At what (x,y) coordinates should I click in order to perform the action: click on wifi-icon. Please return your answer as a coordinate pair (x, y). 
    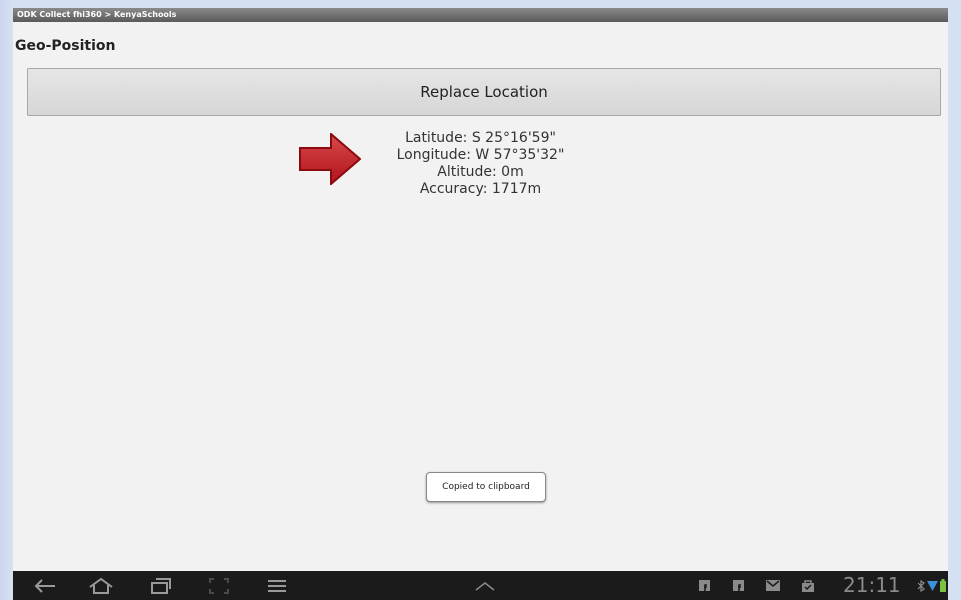
    Looking at the image, I should click on (932, 585).